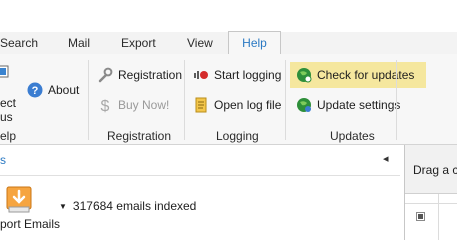 This screenshot has width=457, height=241. I want to click on registration-label: Registration, so click(150, 75).